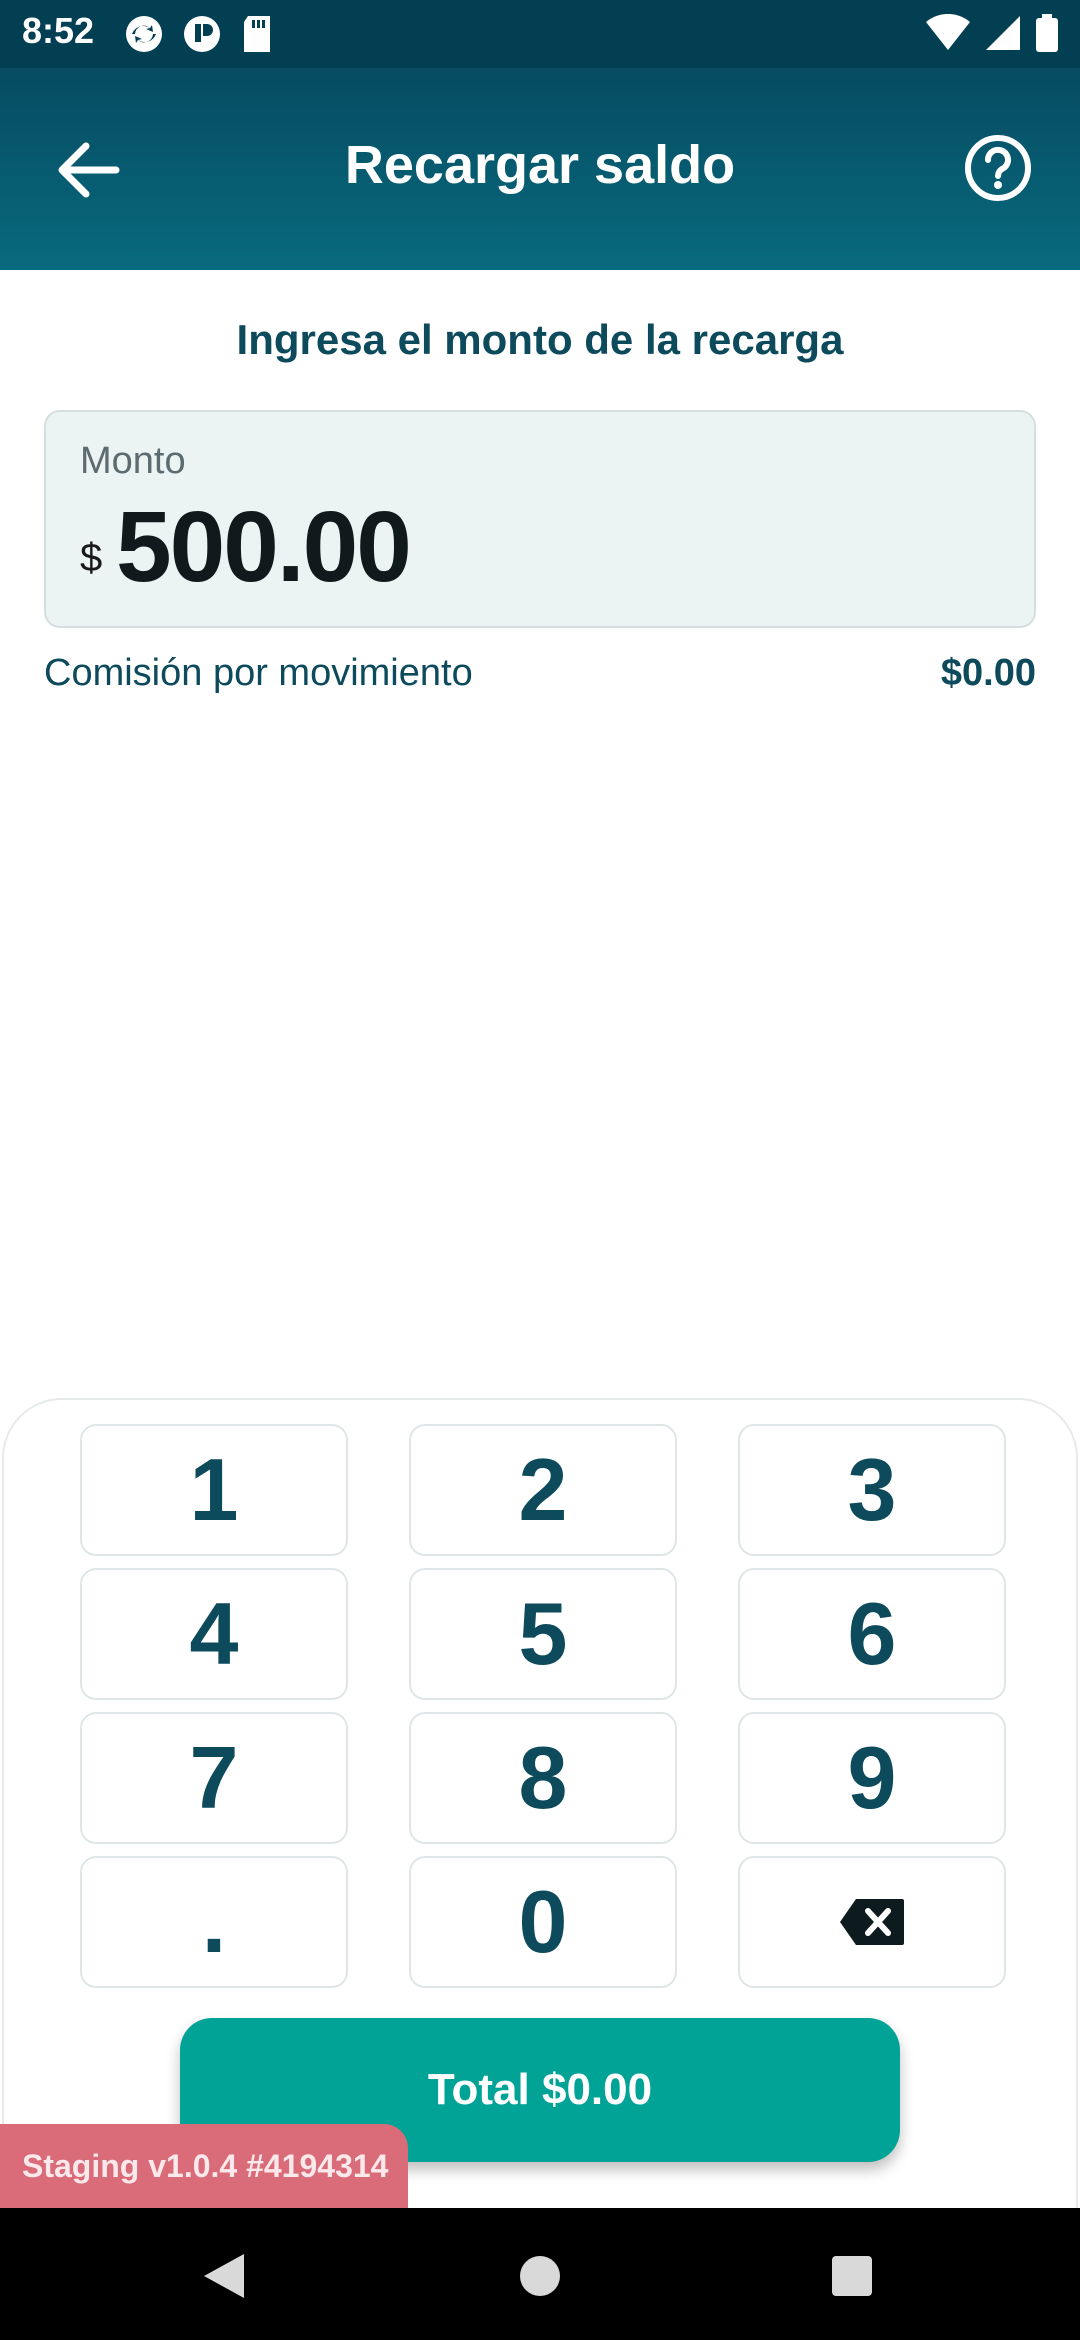  I want to click on amount-label: Monto, so click(133, 461).